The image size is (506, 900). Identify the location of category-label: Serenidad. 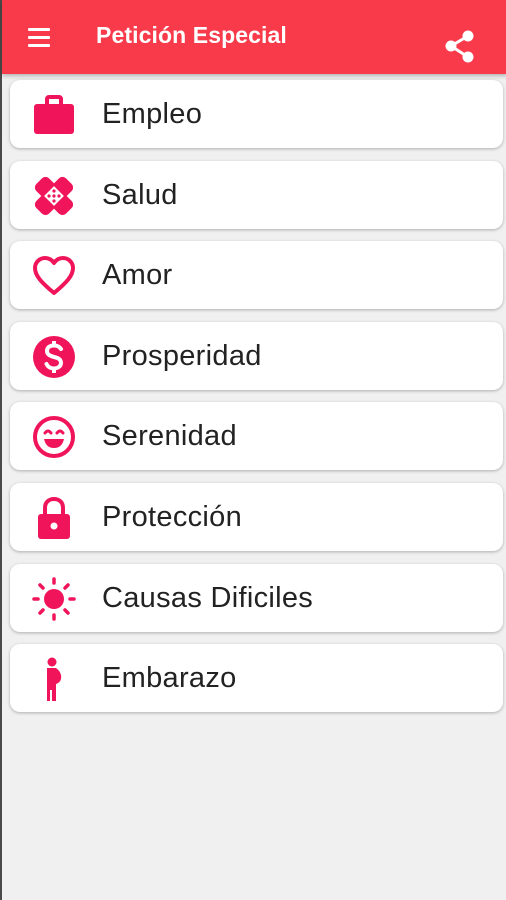
(169, 436).